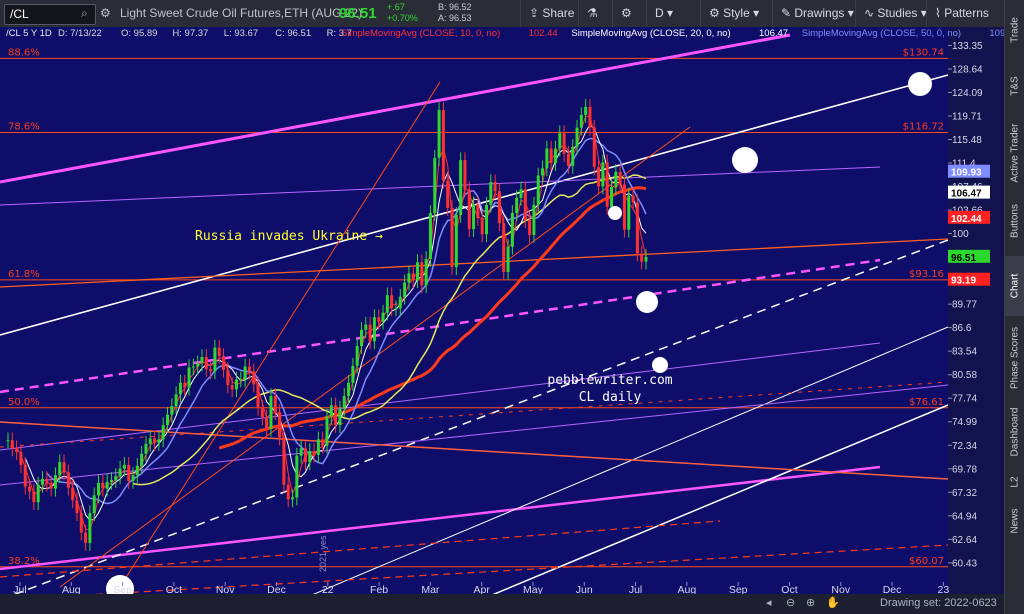 The width and height of the screenshot is (1024, 614). I want to click on symbol-text: /CL, so click(19, 14).